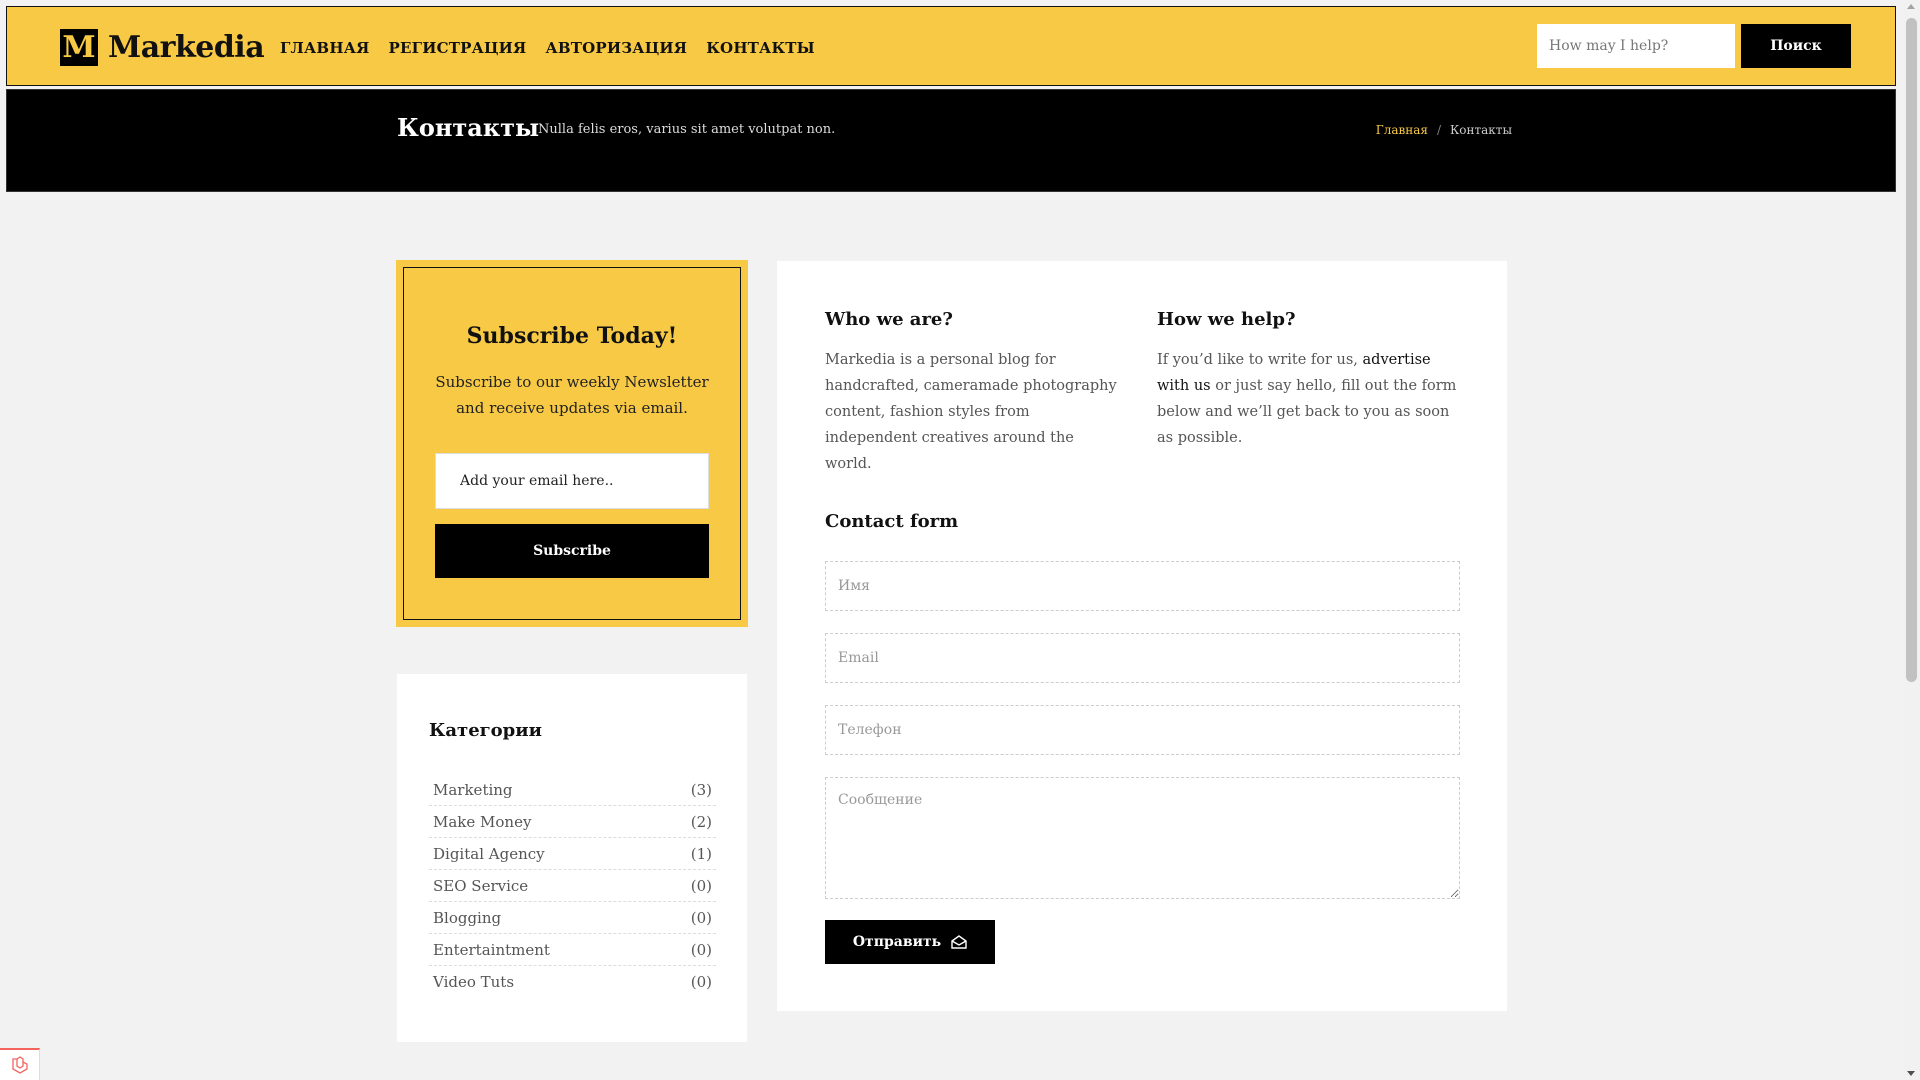  I want to click on breadcrumb: Главная / Контакты, so click(1444, 130).